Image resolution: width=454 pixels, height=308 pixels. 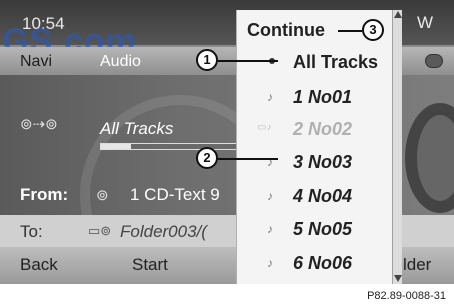 I want to click on track-item: ▭♪ 2 No02, so click(x=315, y=129).